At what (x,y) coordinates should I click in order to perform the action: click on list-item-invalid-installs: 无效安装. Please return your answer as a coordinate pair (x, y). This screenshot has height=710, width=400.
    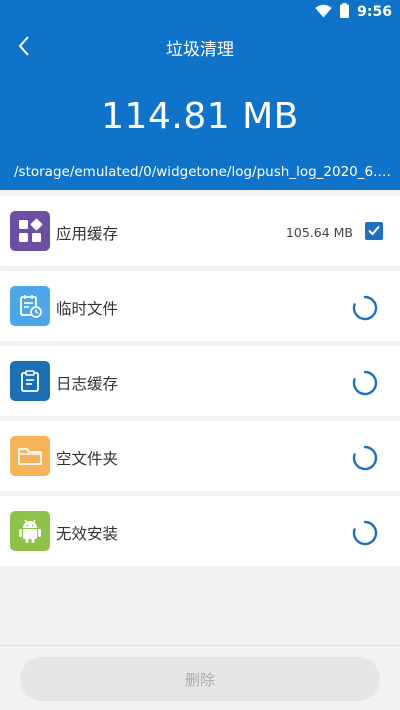
    Looking at the image, I should click on (200, 531).